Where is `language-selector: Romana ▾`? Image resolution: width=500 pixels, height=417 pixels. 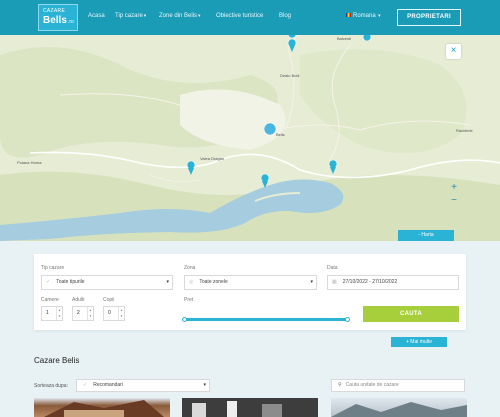
language-selector: Romana ▾ is located at coordinates (363, 16).